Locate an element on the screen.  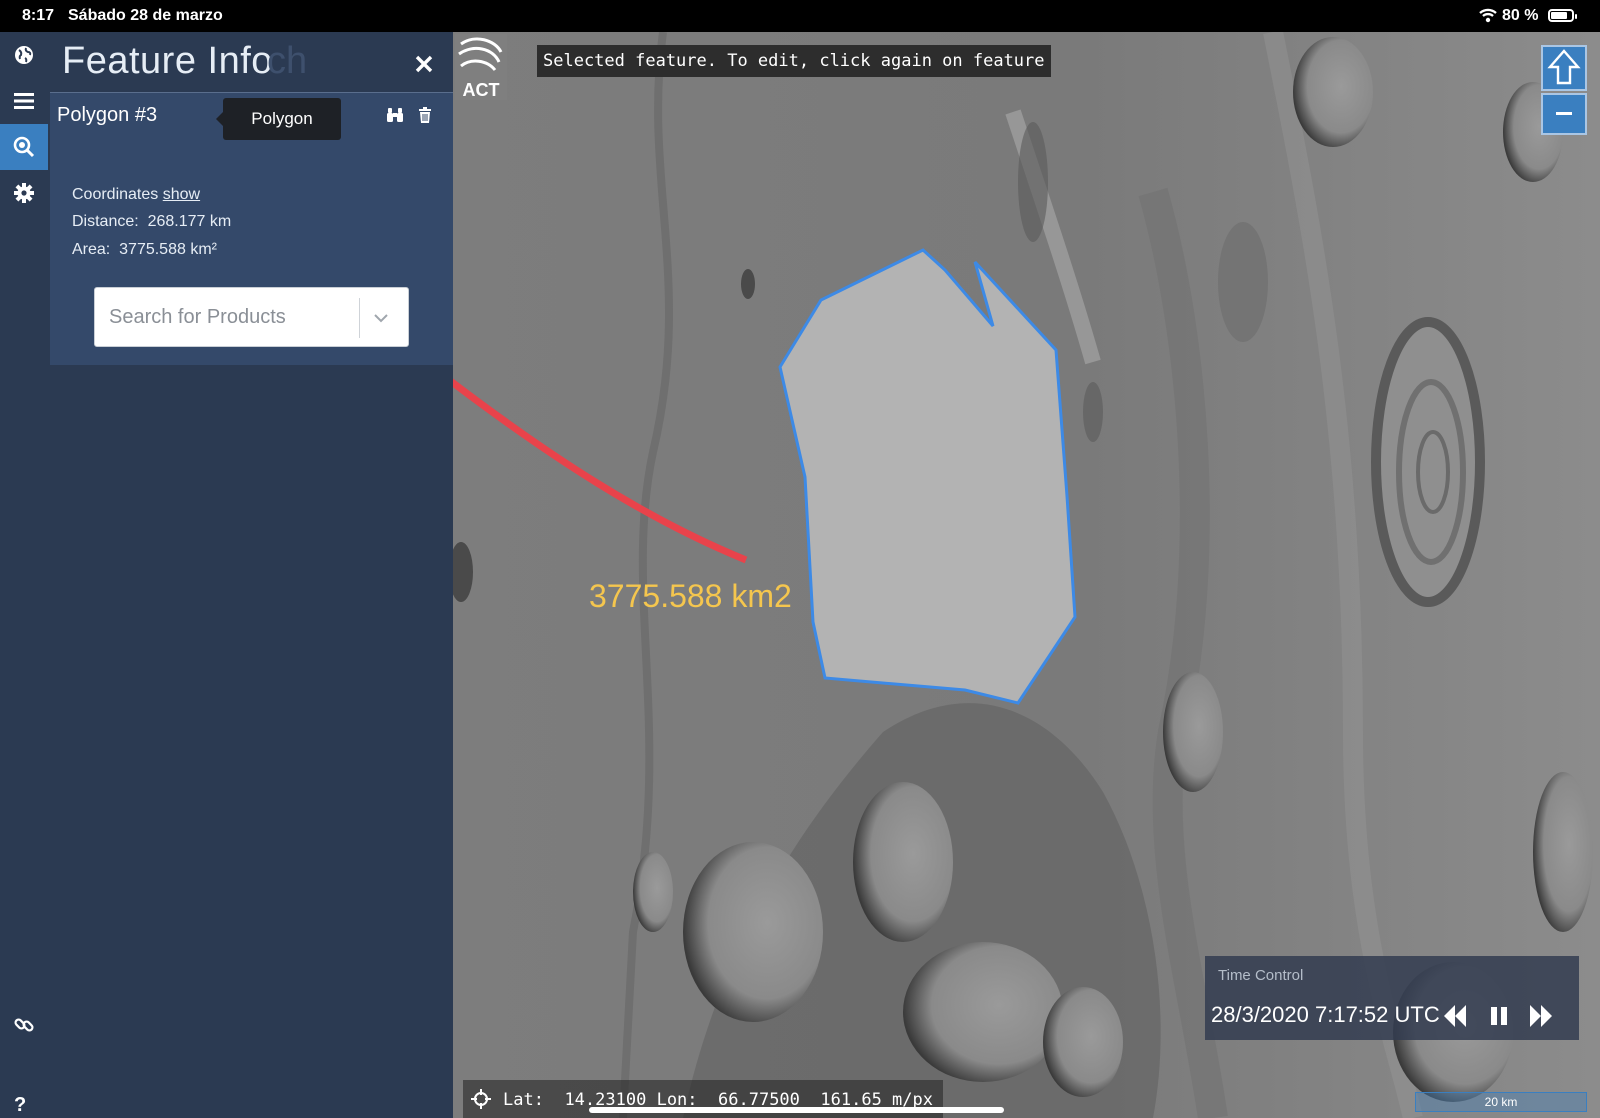
up-arrow-icon is located at coordinates (1564, 67).